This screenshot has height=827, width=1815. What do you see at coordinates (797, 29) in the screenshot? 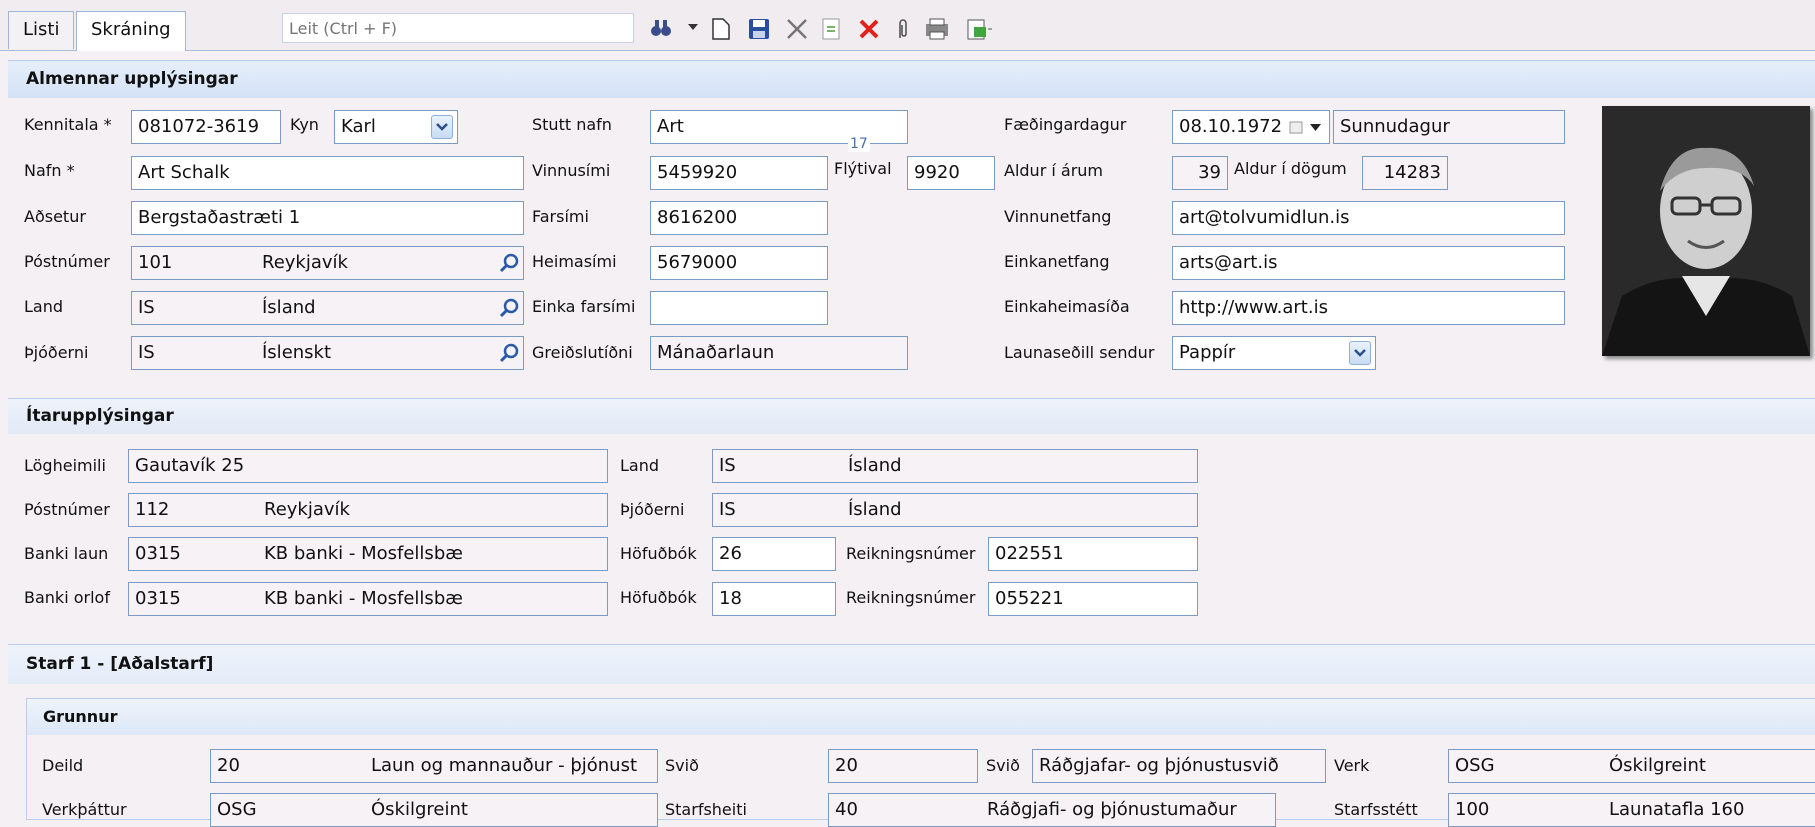
I see `cancel-edit-icon` at bounding box center [797, 29].